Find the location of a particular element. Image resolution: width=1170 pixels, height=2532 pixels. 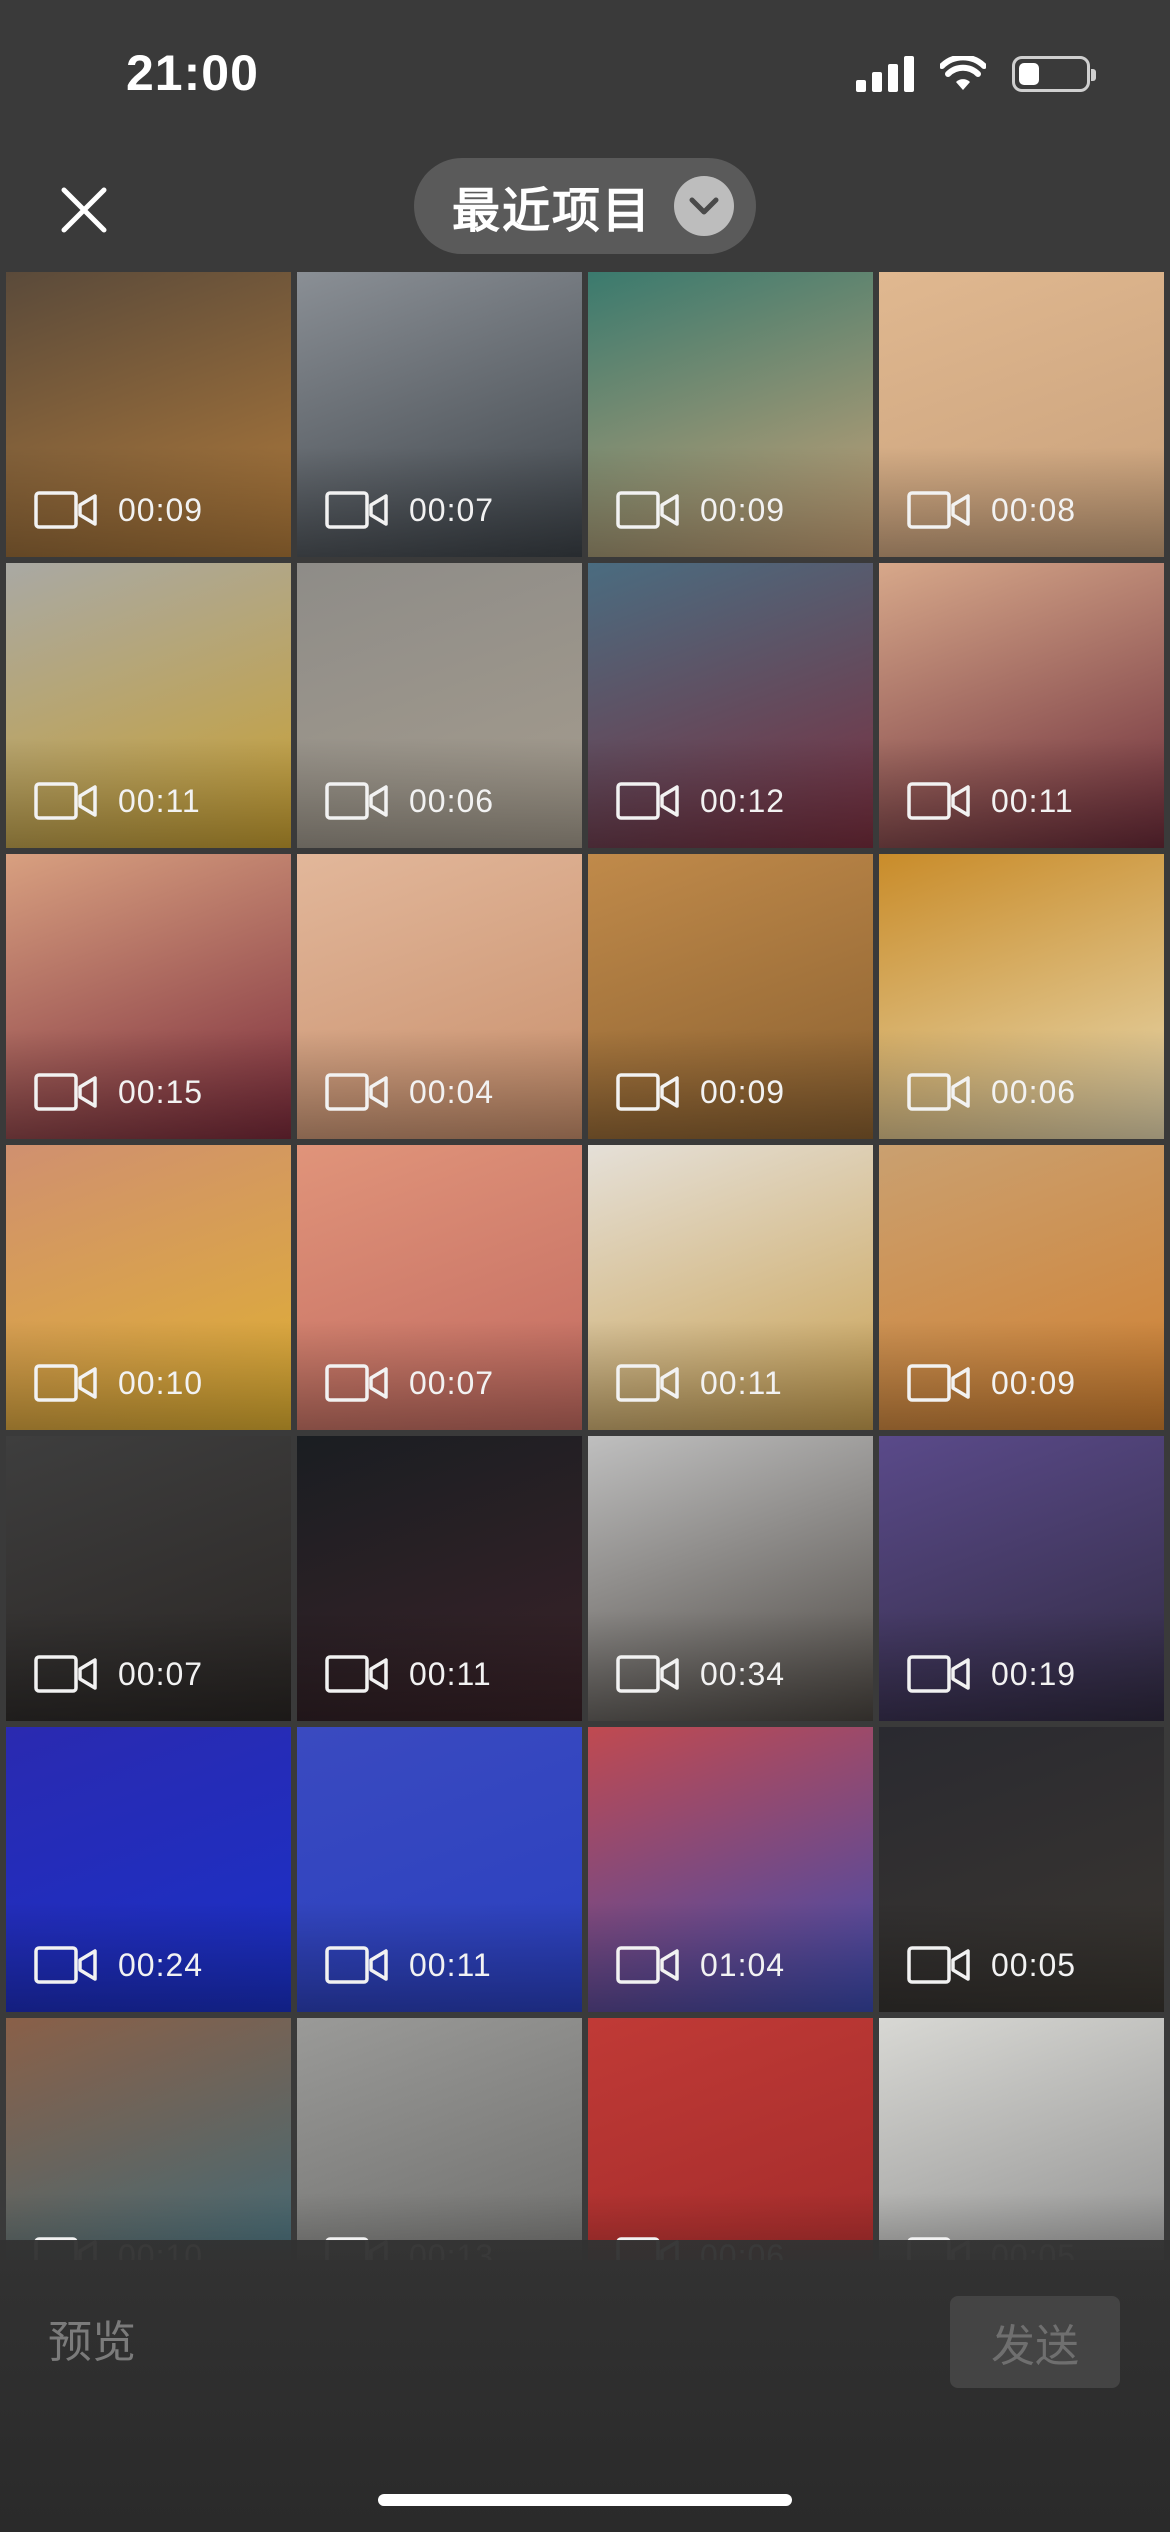

media-thumbnail: 00:12 is located at coordinates (730, 705).